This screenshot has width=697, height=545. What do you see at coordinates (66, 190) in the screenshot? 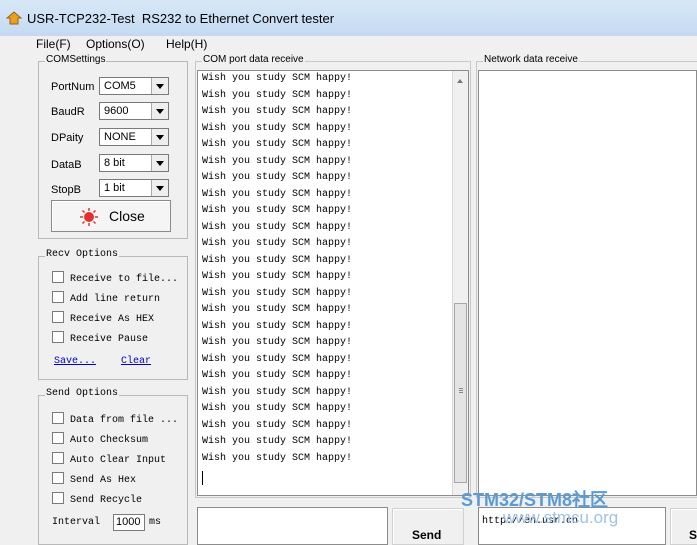
I see `stopbits-label: StopB` at bounding box center [66, 190].